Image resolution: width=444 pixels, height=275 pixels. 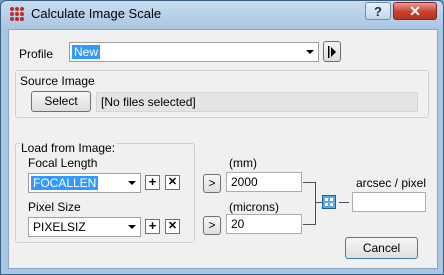 What do you see at coordinates (254, 207) in the screenshot?
I see `pixel-unit-label: (microns)` at bounding box center [254, 207].